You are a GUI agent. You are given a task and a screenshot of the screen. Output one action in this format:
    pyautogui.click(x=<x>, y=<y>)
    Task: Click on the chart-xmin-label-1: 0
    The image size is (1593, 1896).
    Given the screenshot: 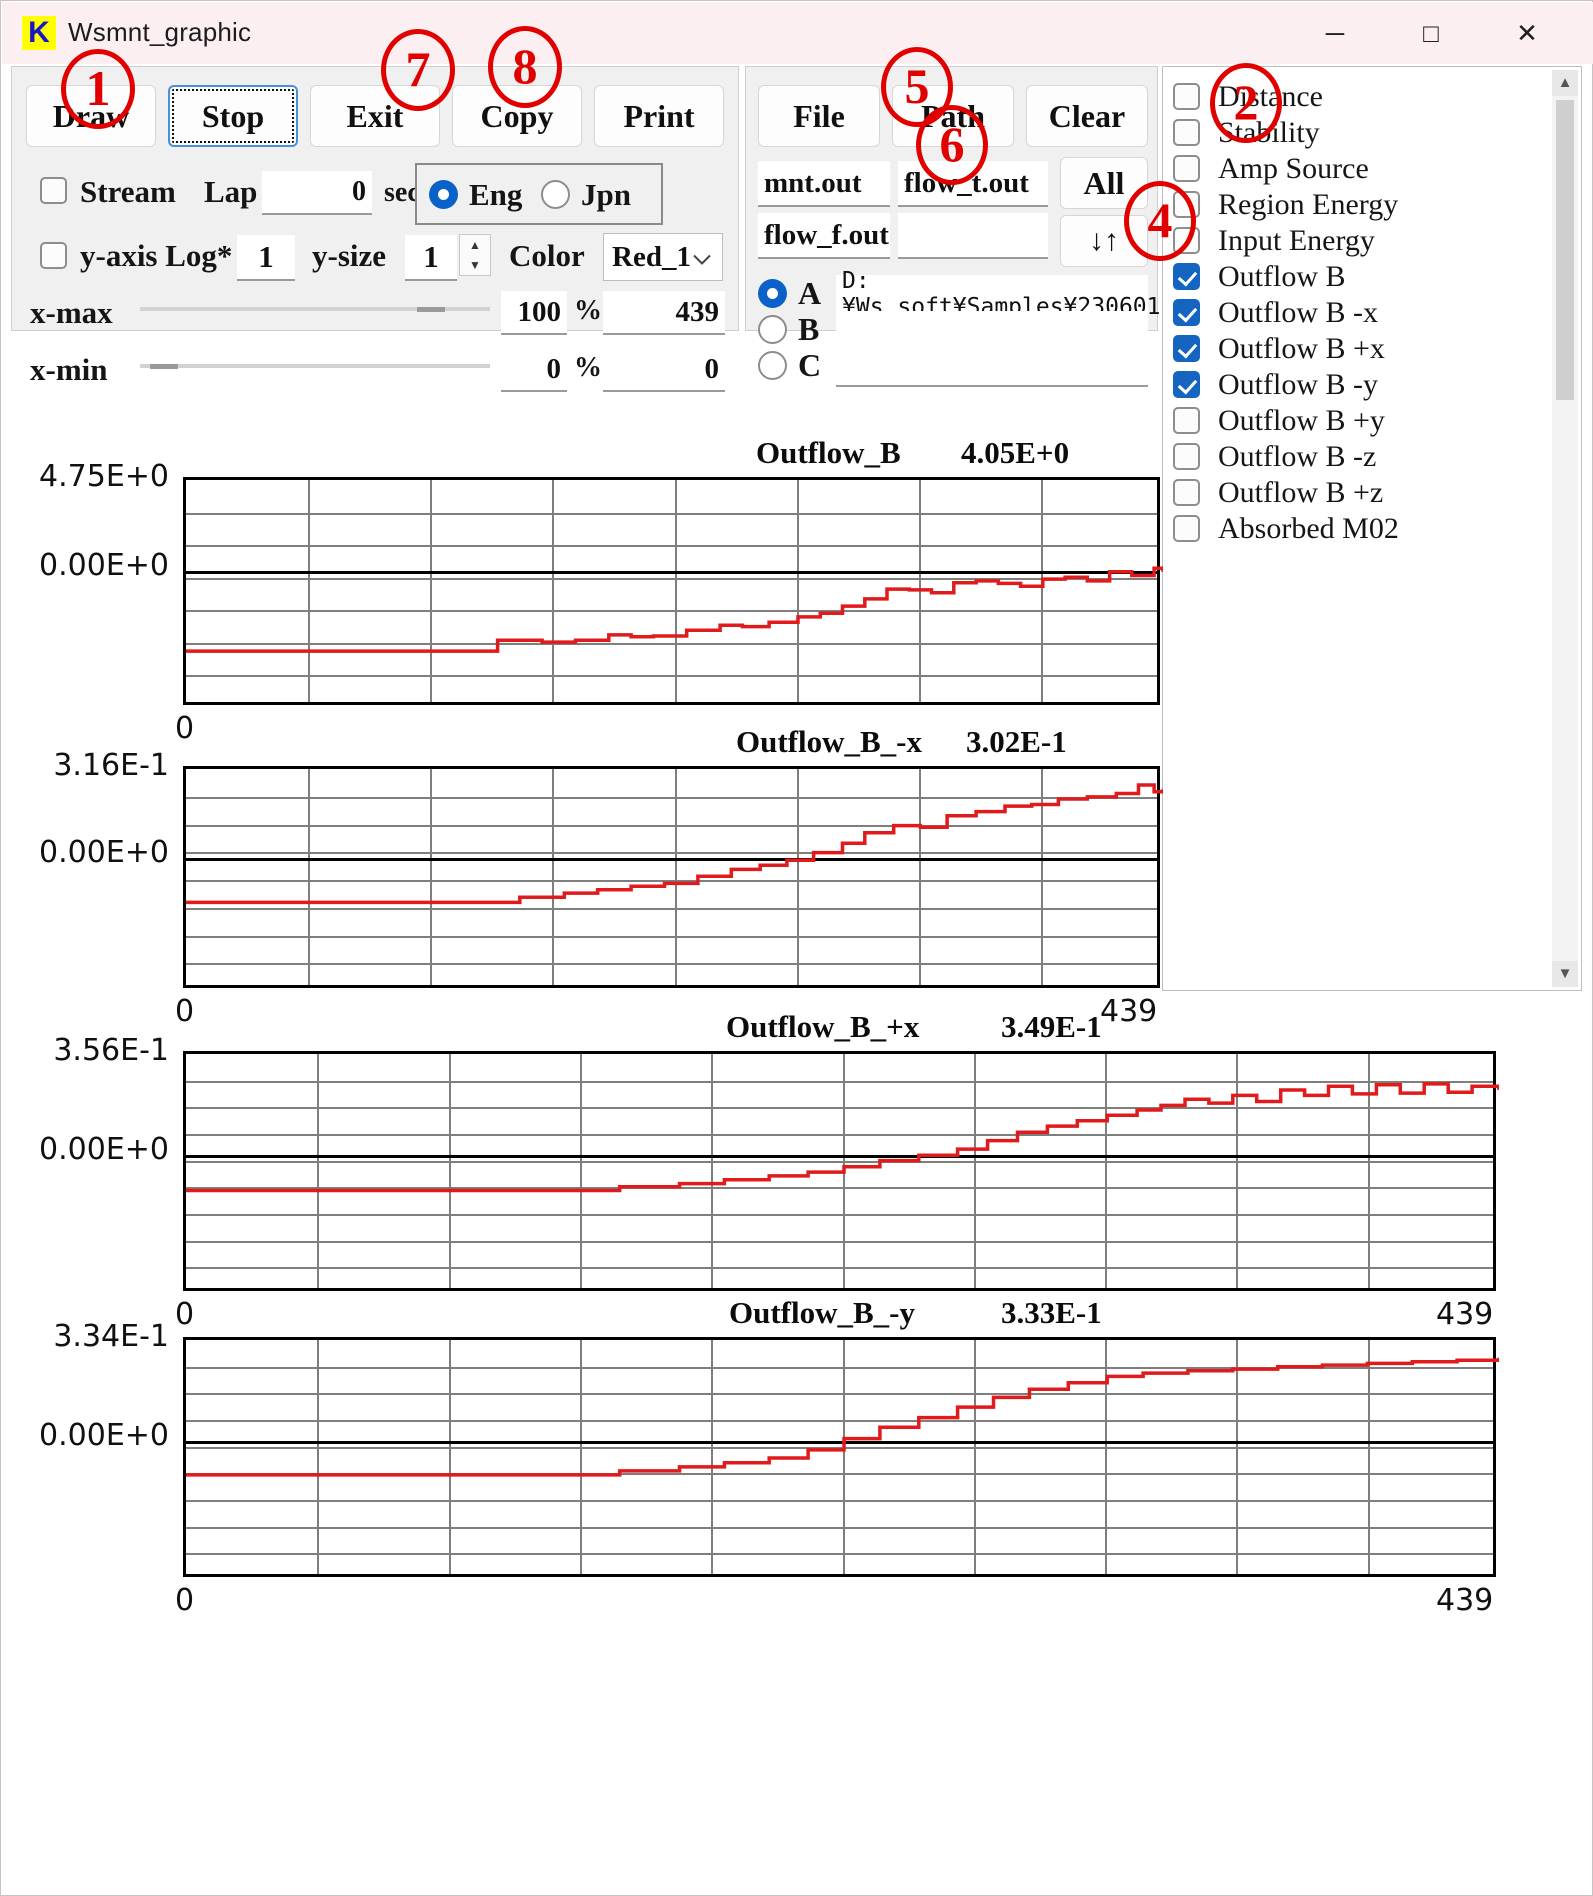 What is the action you would take?
    pyautogui.click(x=185, y=1011)
    